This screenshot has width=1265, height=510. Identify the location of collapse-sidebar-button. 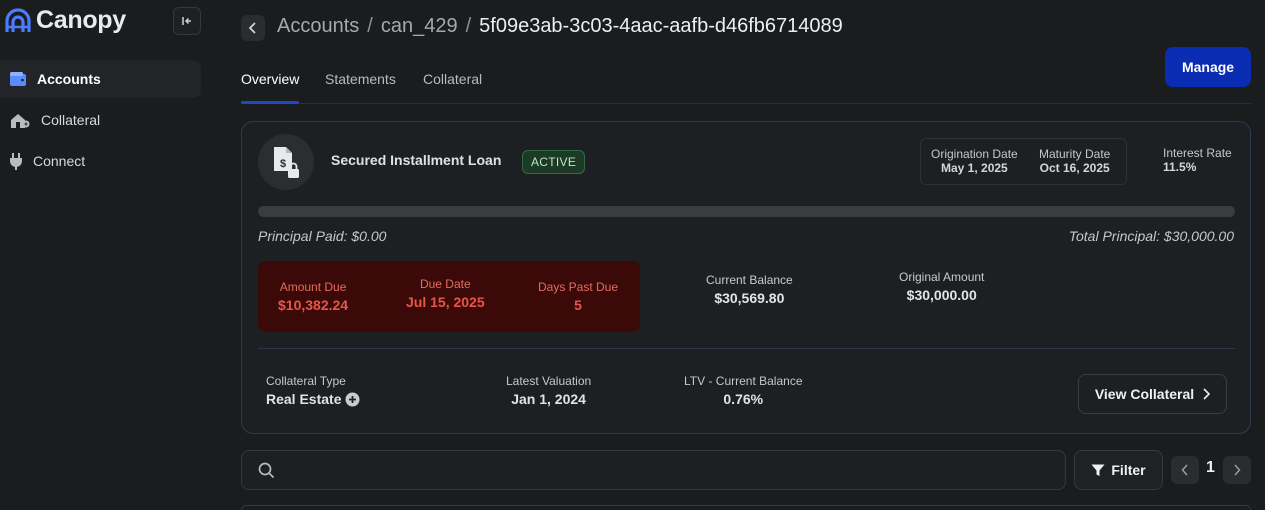
(187, 21).